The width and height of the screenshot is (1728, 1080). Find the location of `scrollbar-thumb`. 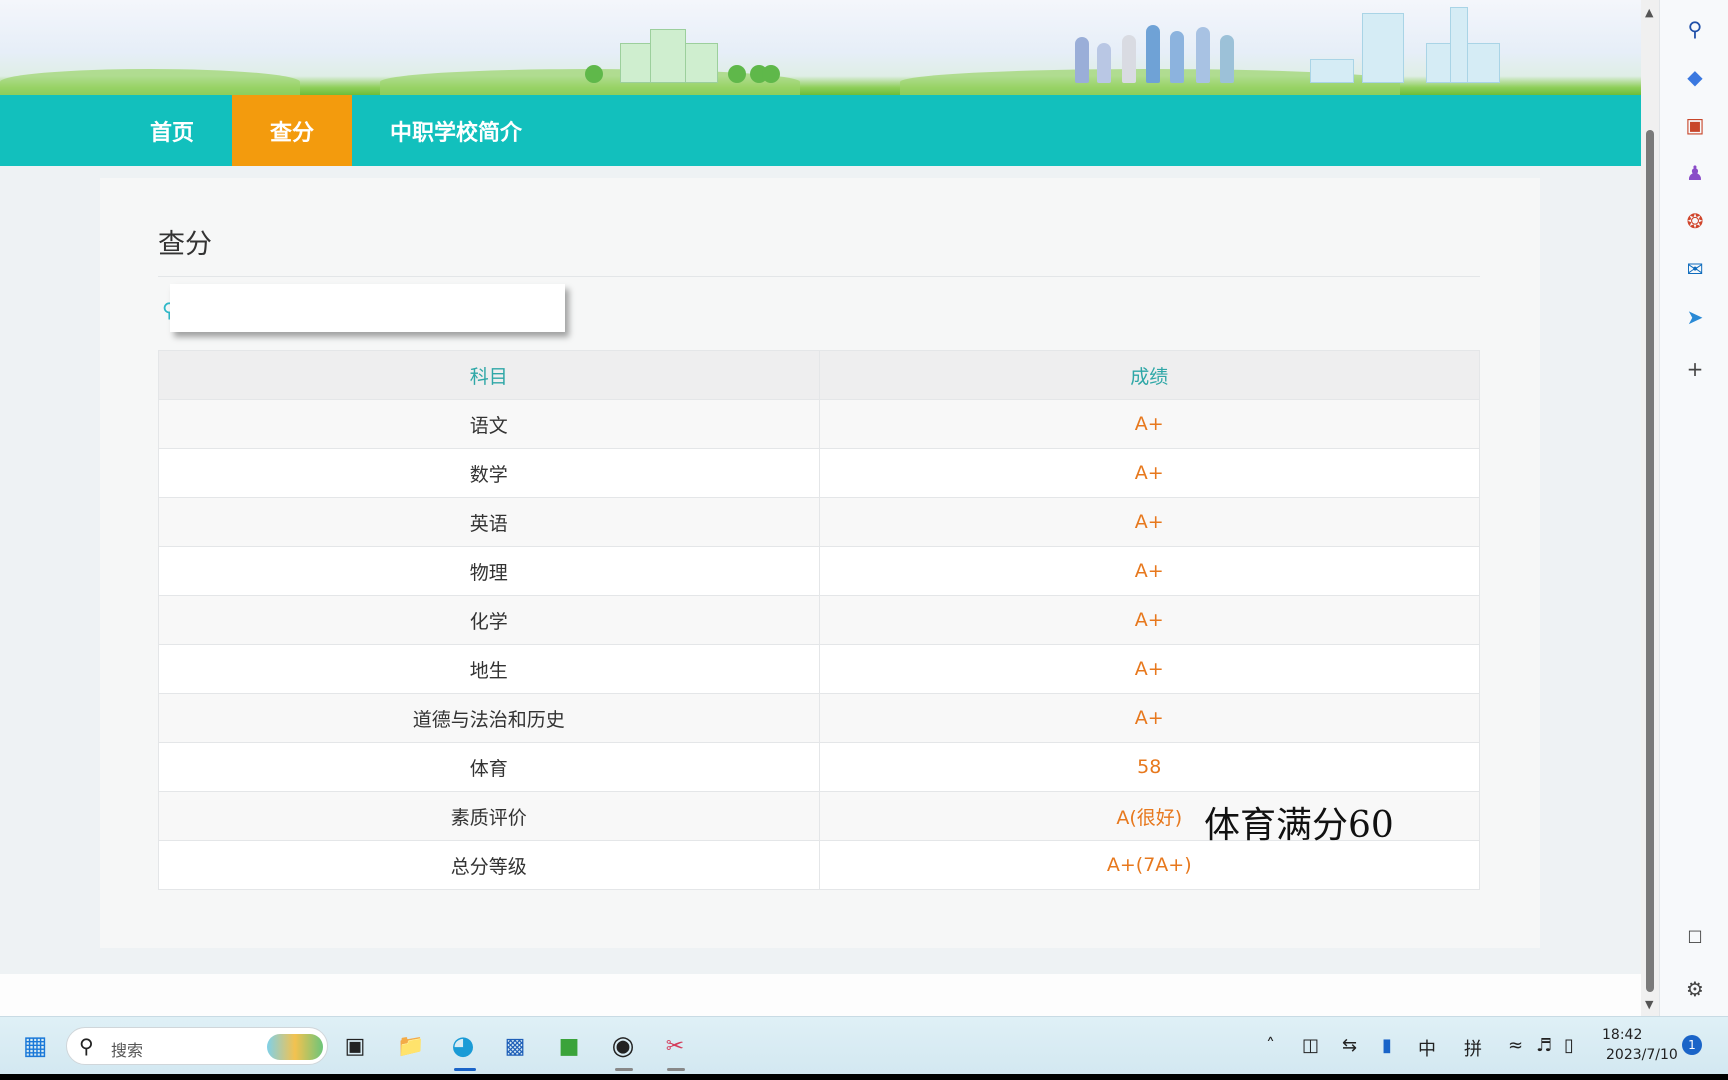

scrollbar-thumb is located at coordinates (1650, 561).